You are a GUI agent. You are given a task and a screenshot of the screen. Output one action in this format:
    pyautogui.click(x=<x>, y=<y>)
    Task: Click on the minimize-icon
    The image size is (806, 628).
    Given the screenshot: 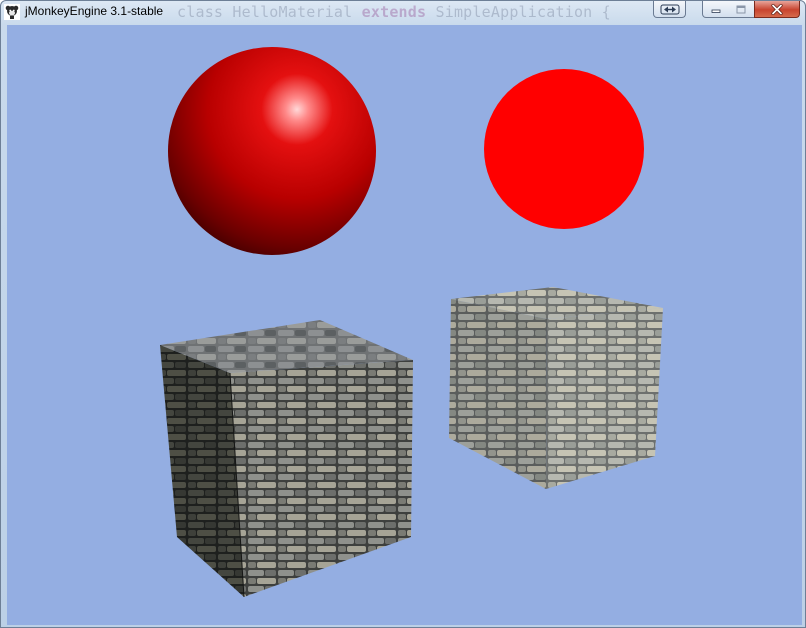 What is the action you would take?
    pyautogui.click(x=715, y=11)
    